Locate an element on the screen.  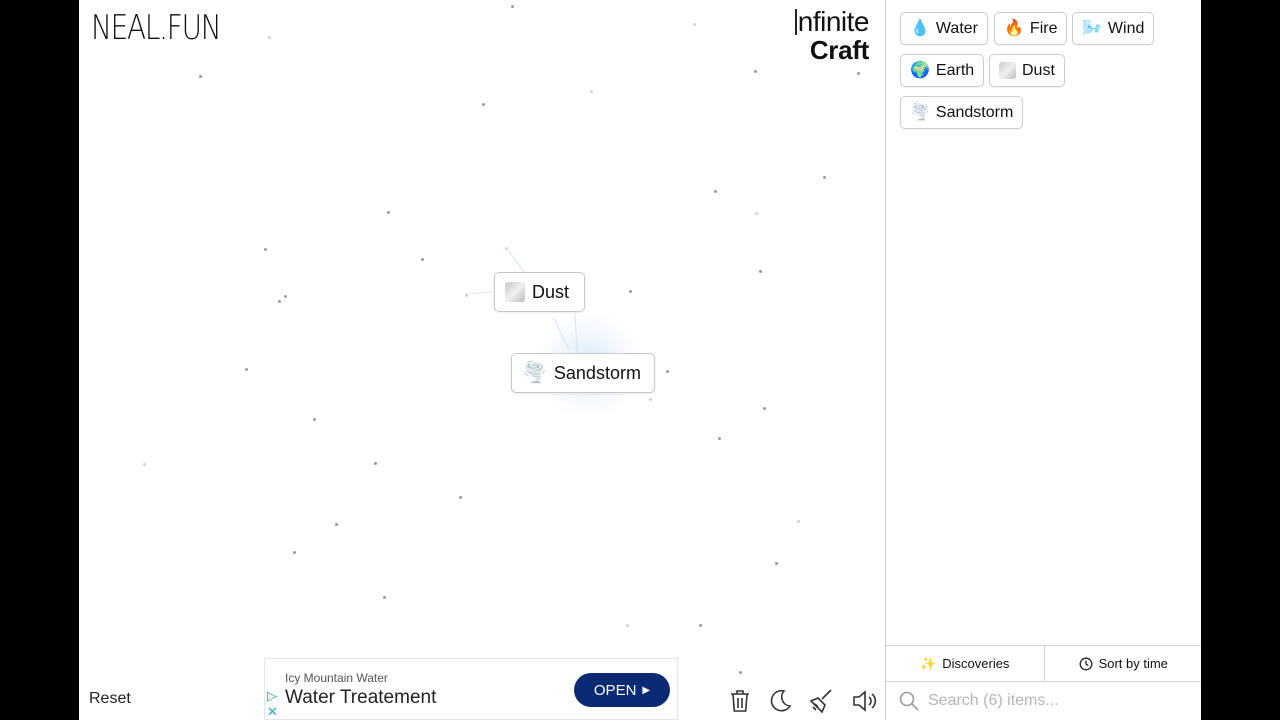
ad-close-icon: ✕ is located at coordinates (272, 712).